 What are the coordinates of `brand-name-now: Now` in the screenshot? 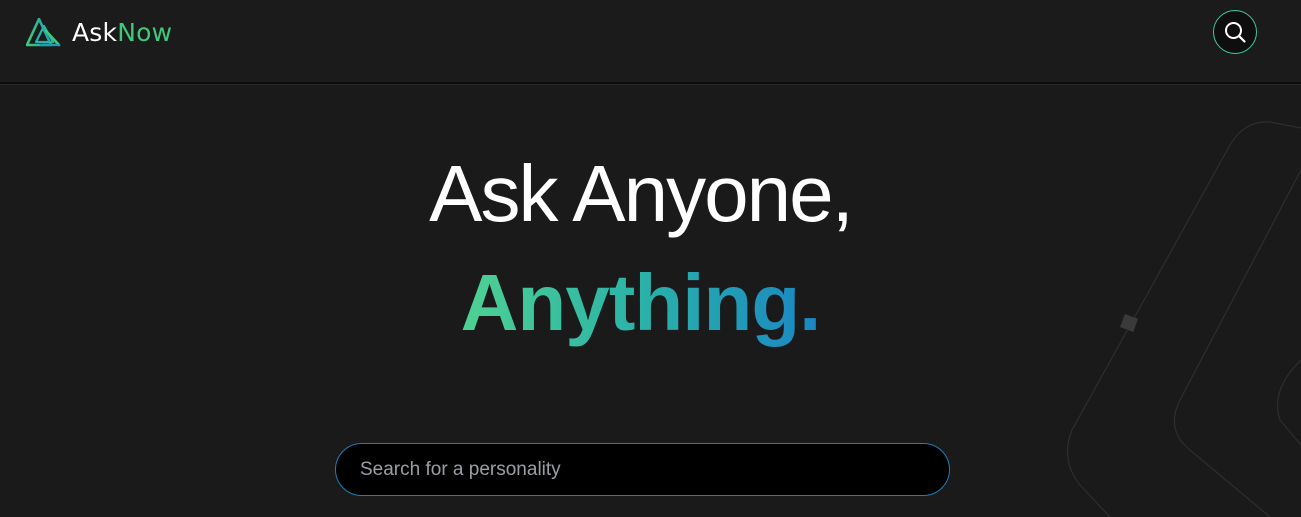 It's located at (145, 32).